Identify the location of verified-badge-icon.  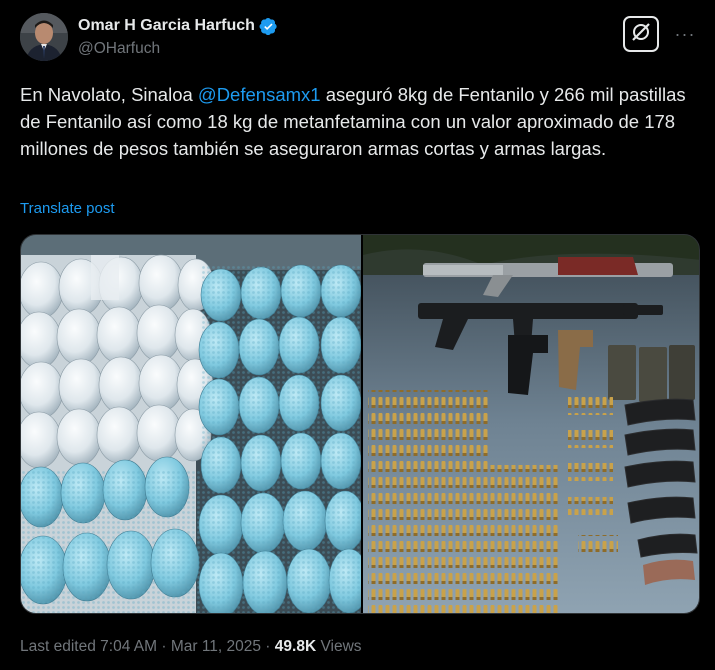
(268, 26).